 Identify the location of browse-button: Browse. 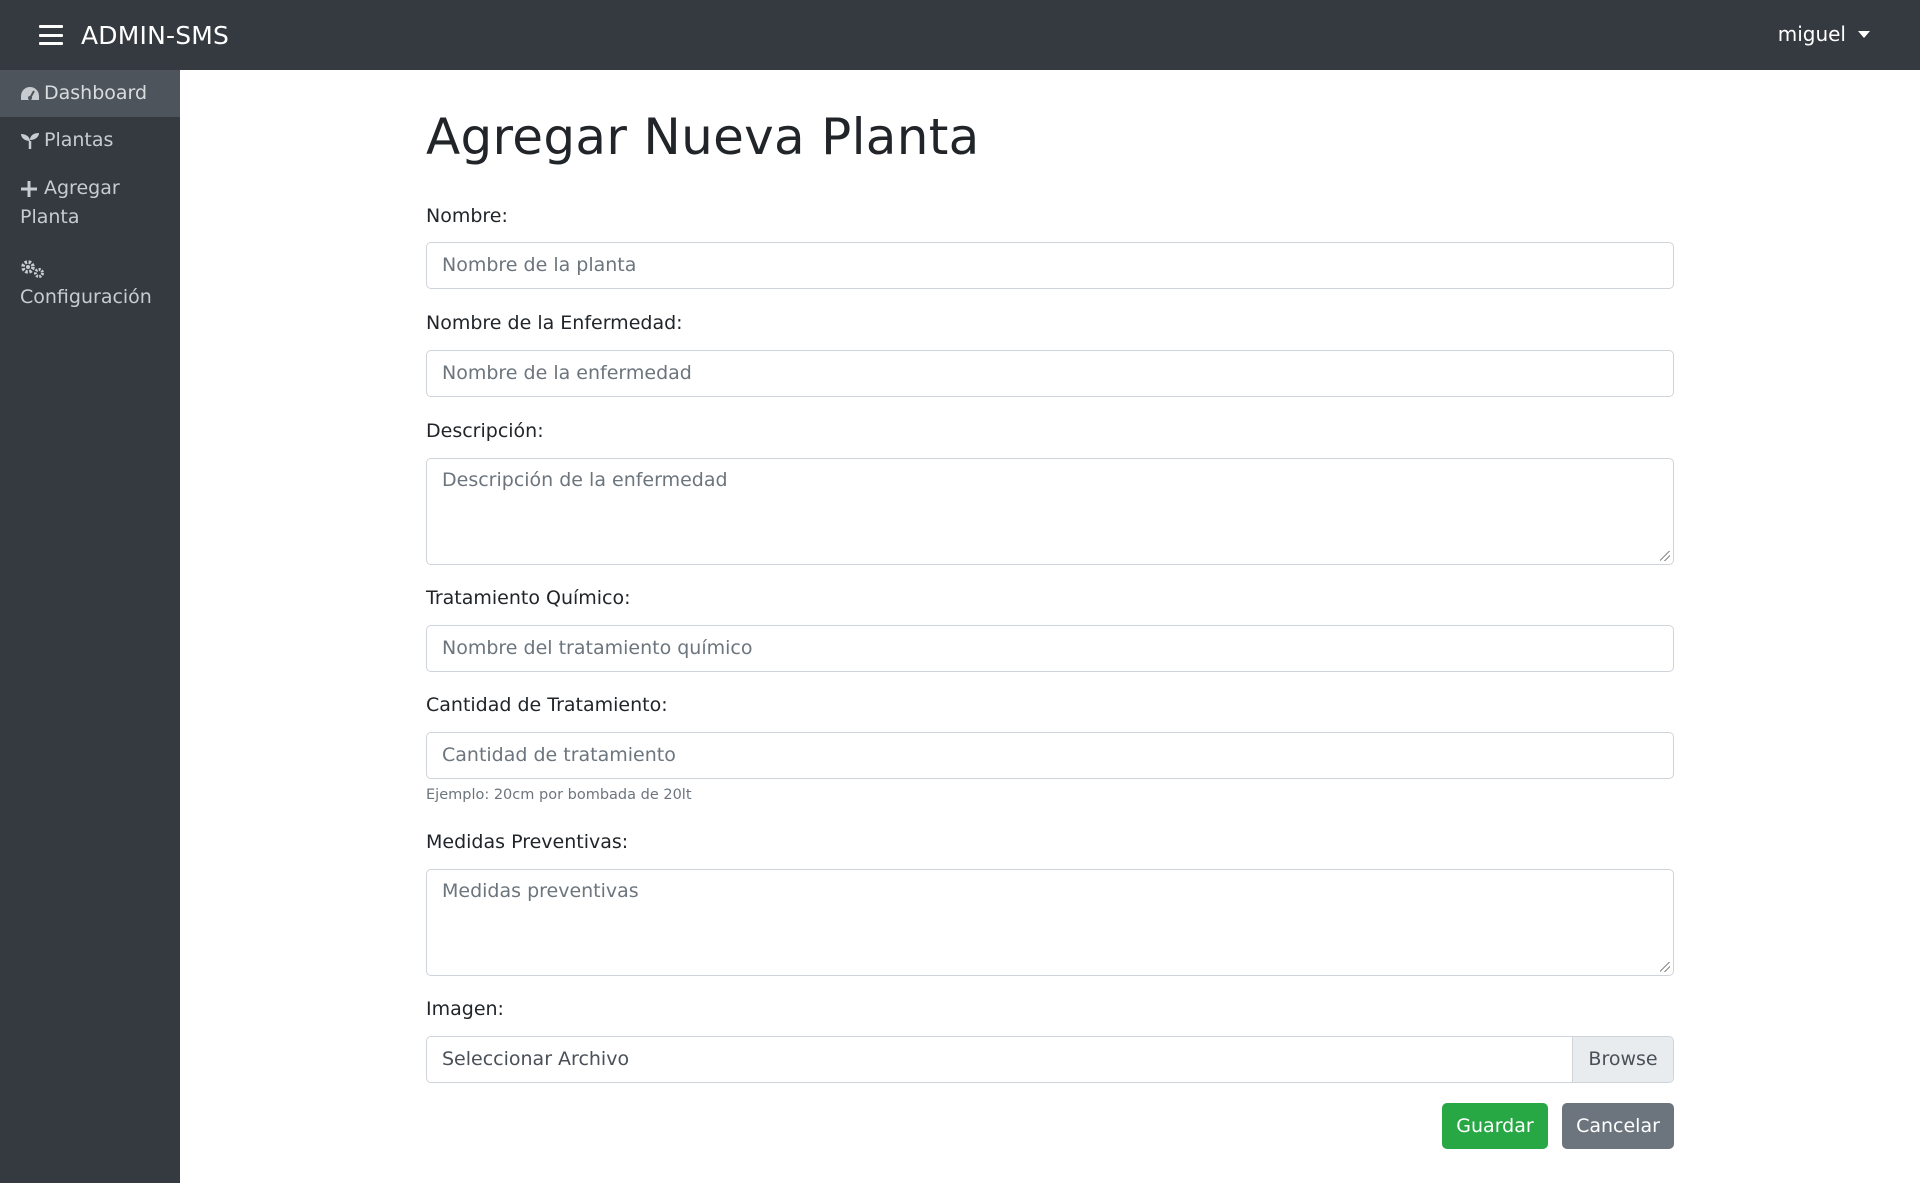
(1622, 1059).